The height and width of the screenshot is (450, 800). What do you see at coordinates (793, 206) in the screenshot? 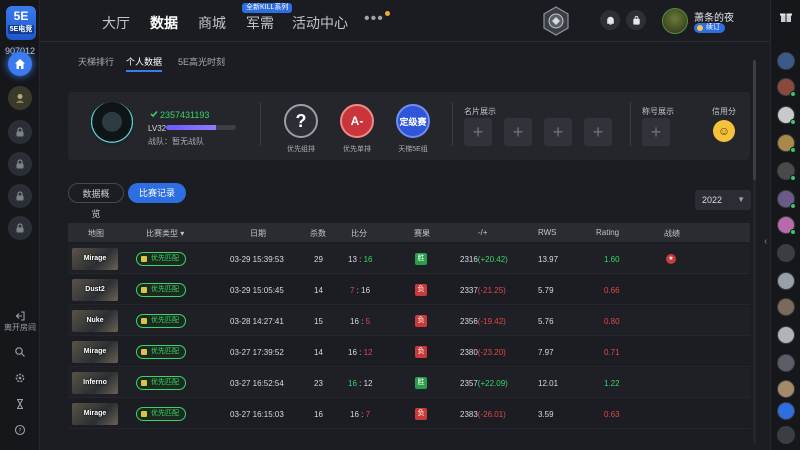
I see `online-dot` at bounding box center [793, 206].